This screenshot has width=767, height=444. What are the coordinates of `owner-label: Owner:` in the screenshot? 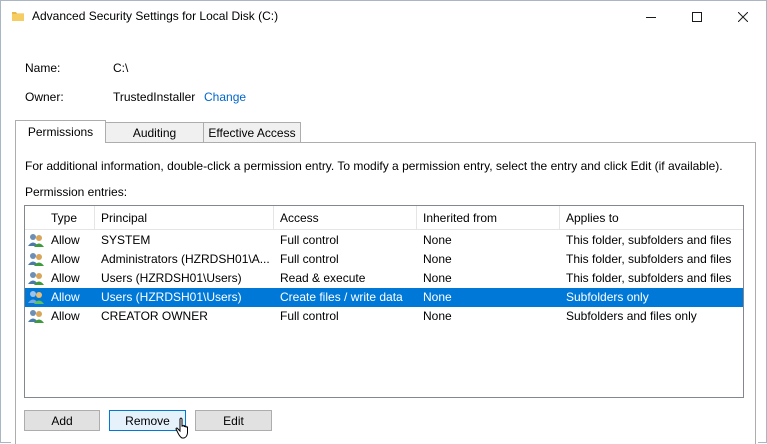 It's located at (44, 97).